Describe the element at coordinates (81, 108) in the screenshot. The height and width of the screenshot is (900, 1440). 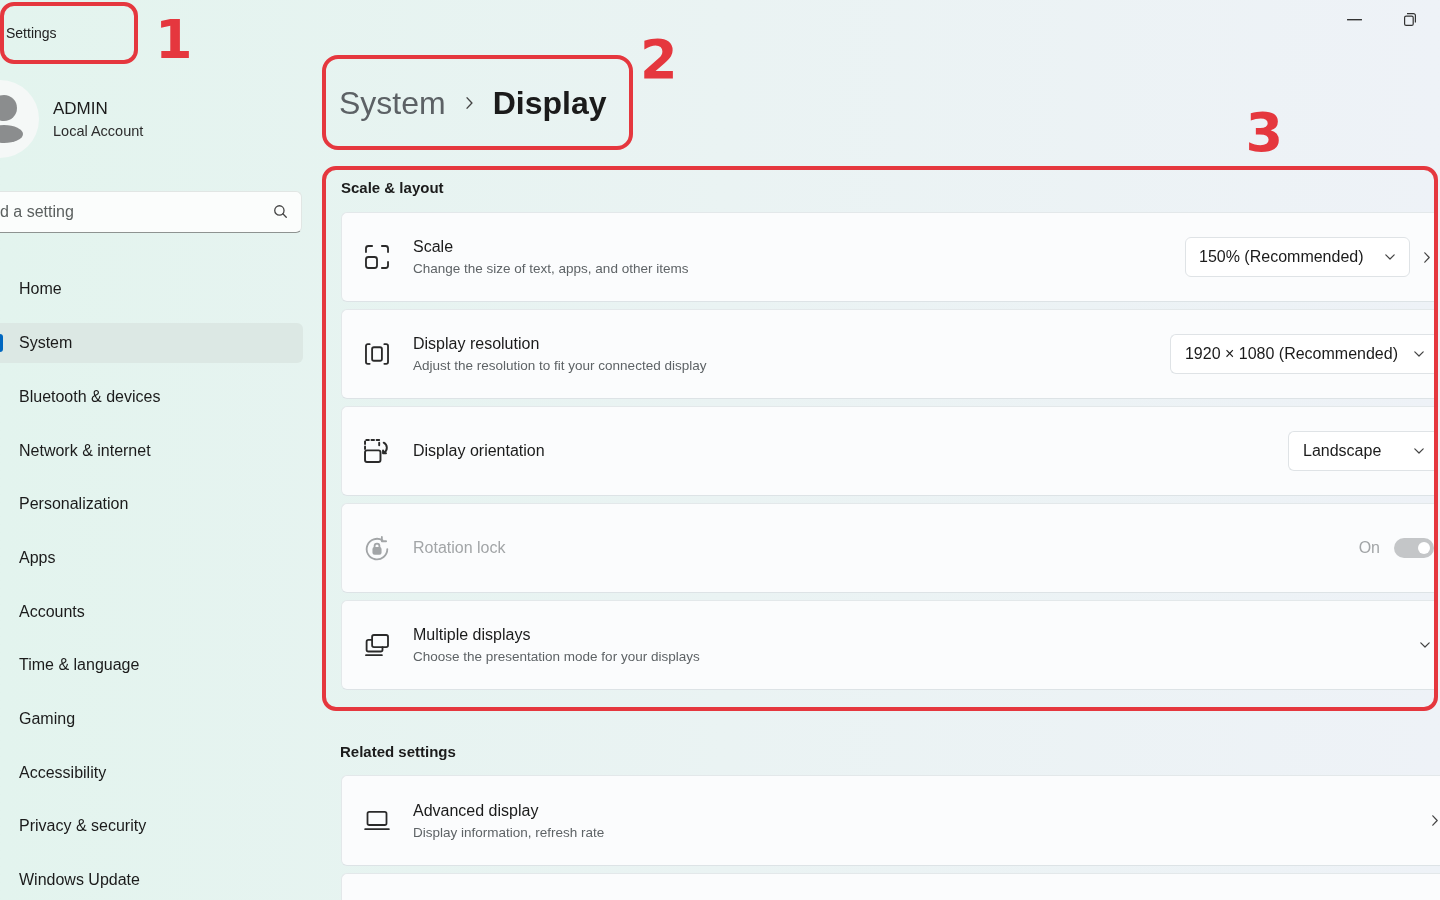
I see `account-name: ADMIN` at that location.